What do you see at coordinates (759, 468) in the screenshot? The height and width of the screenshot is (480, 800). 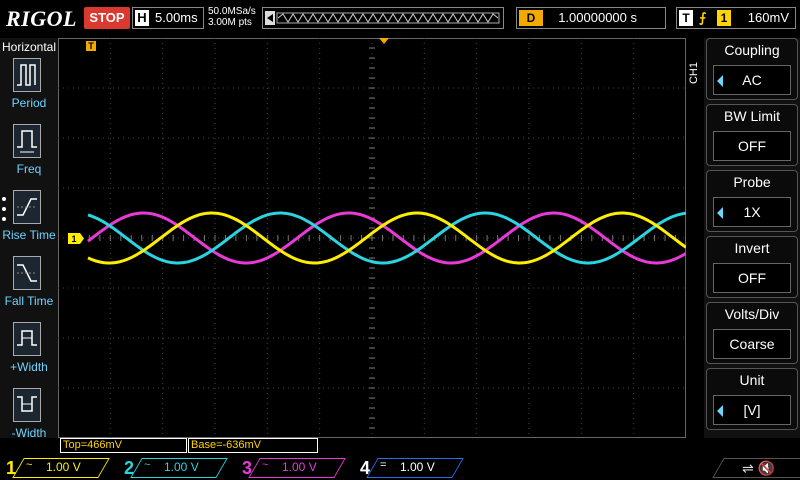 I see `usb-icon: ⇌ 🔇` at bounding box center [759, 468].